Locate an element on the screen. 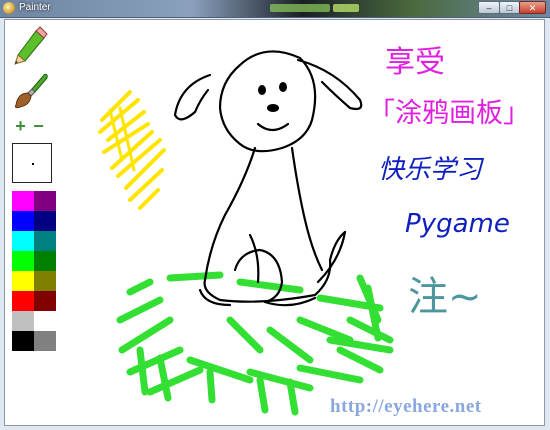 The height and width of the screenshot is (430, 550). canvas-text-1: 享受 is located at coordinates (415, 62).